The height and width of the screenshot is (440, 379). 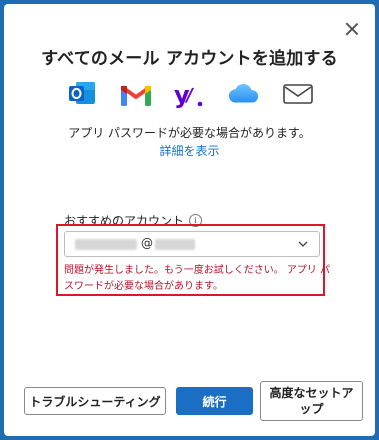 I want to click on icloud-icon, so click(x=244, y=94).